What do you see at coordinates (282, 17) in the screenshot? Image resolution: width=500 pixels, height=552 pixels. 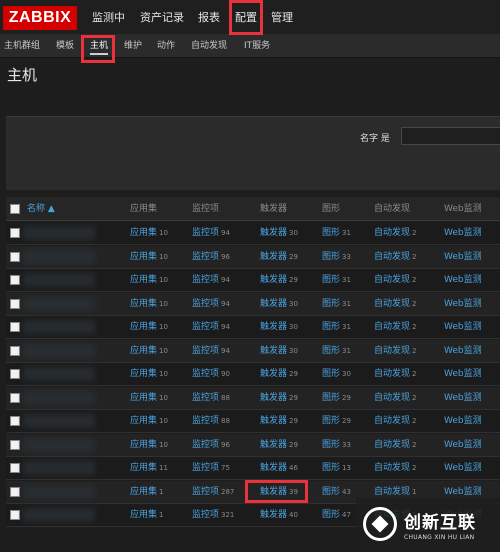 I see `nav-administration: 管理` at bounding box center [282, 17].